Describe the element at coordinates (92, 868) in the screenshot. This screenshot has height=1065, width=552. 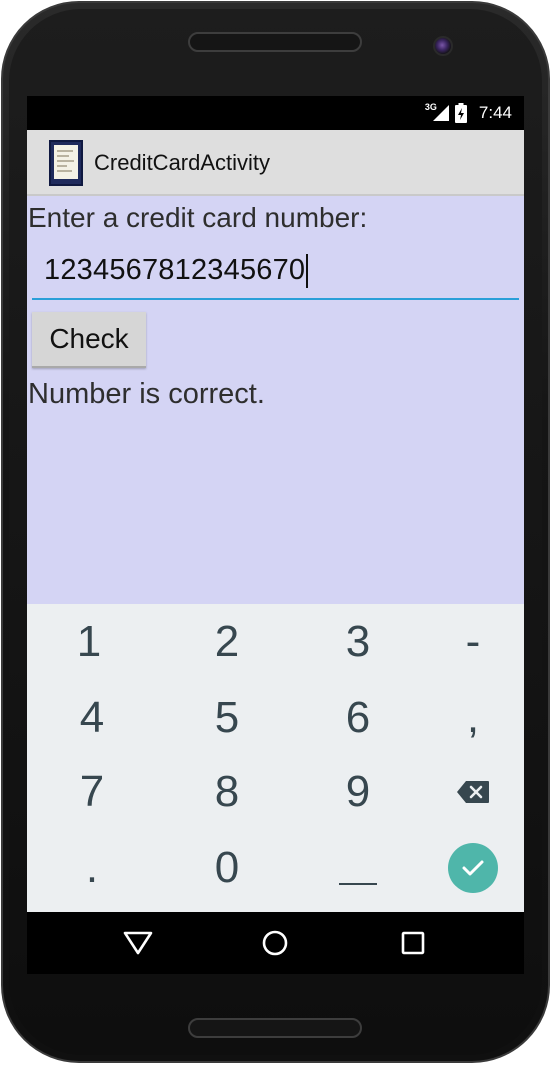
I see `key-period: .` at that location.